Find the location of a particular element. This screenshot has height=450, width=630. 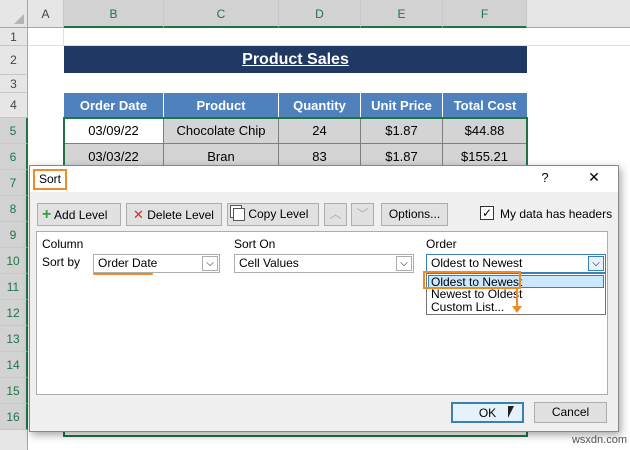

select-all-corner is located at coordinates (14, 14).